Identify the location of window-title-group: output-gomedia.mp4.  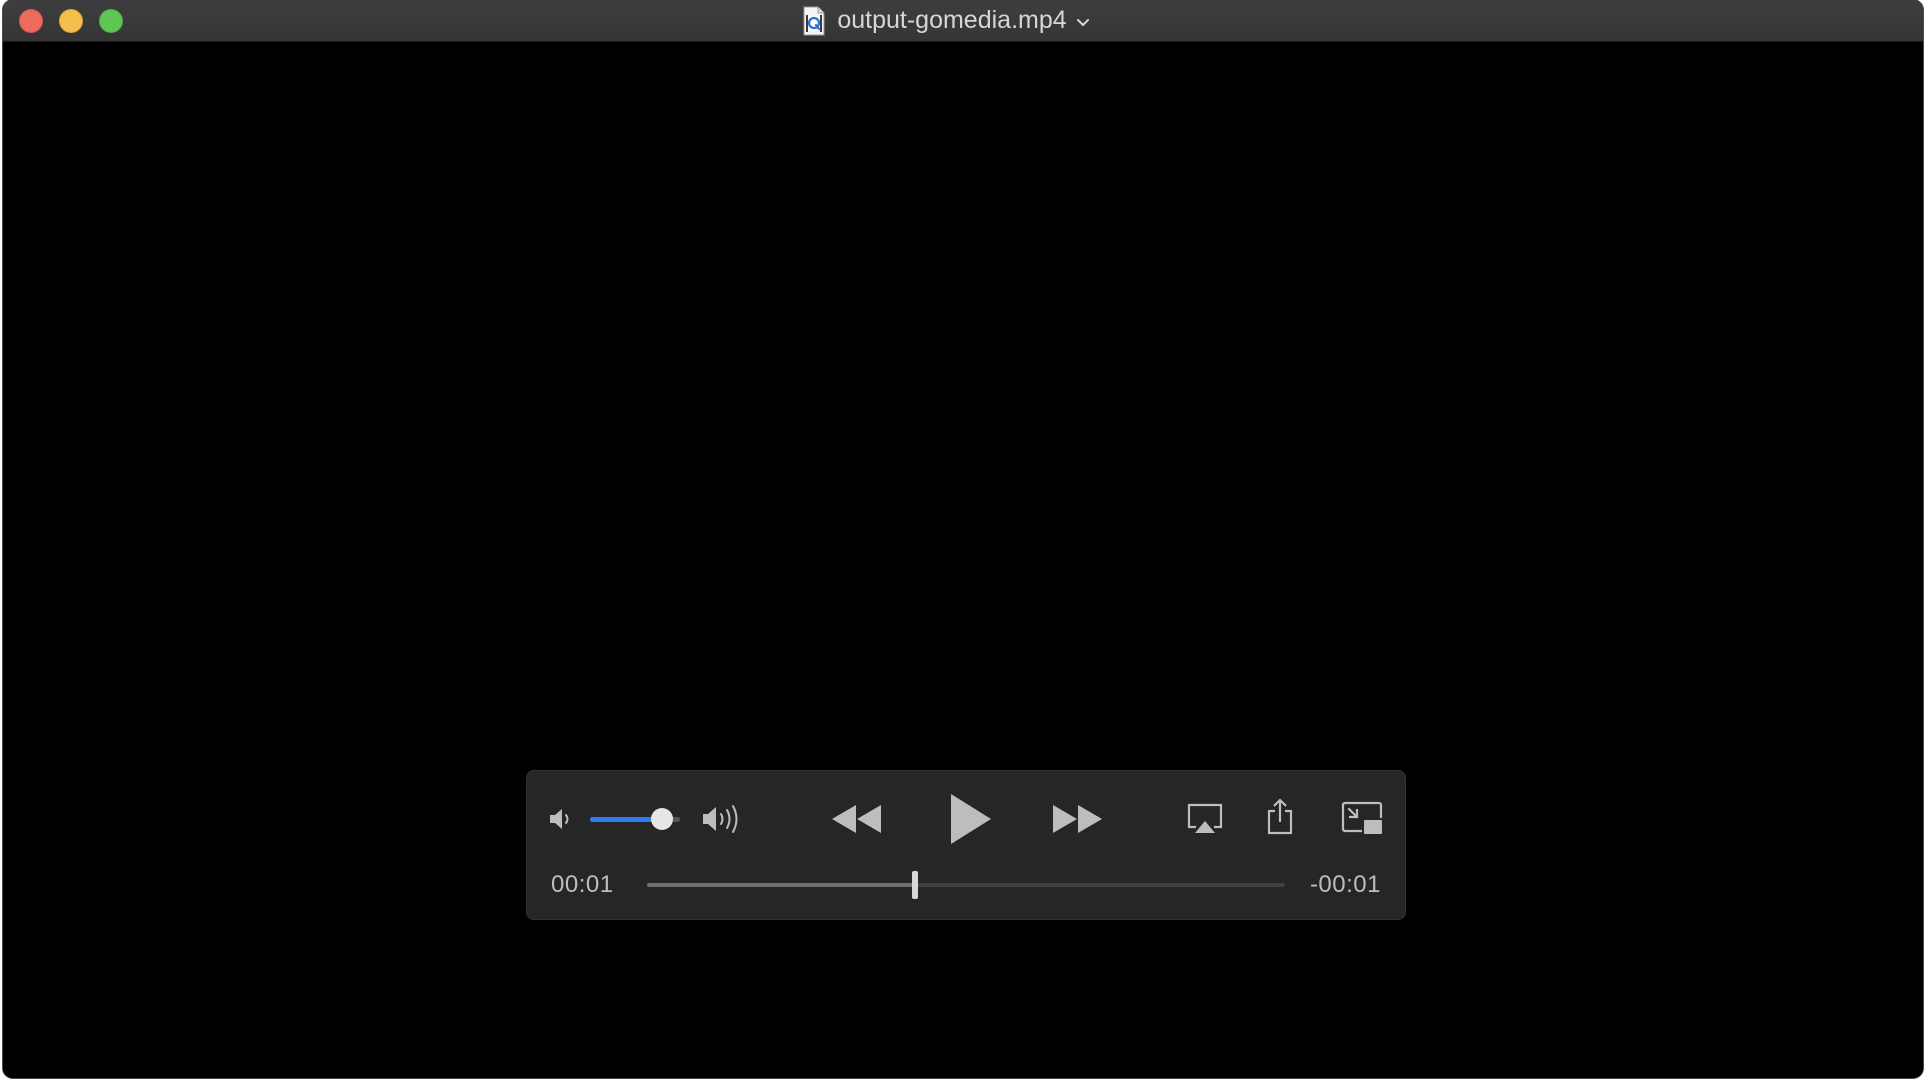
(963, 20).